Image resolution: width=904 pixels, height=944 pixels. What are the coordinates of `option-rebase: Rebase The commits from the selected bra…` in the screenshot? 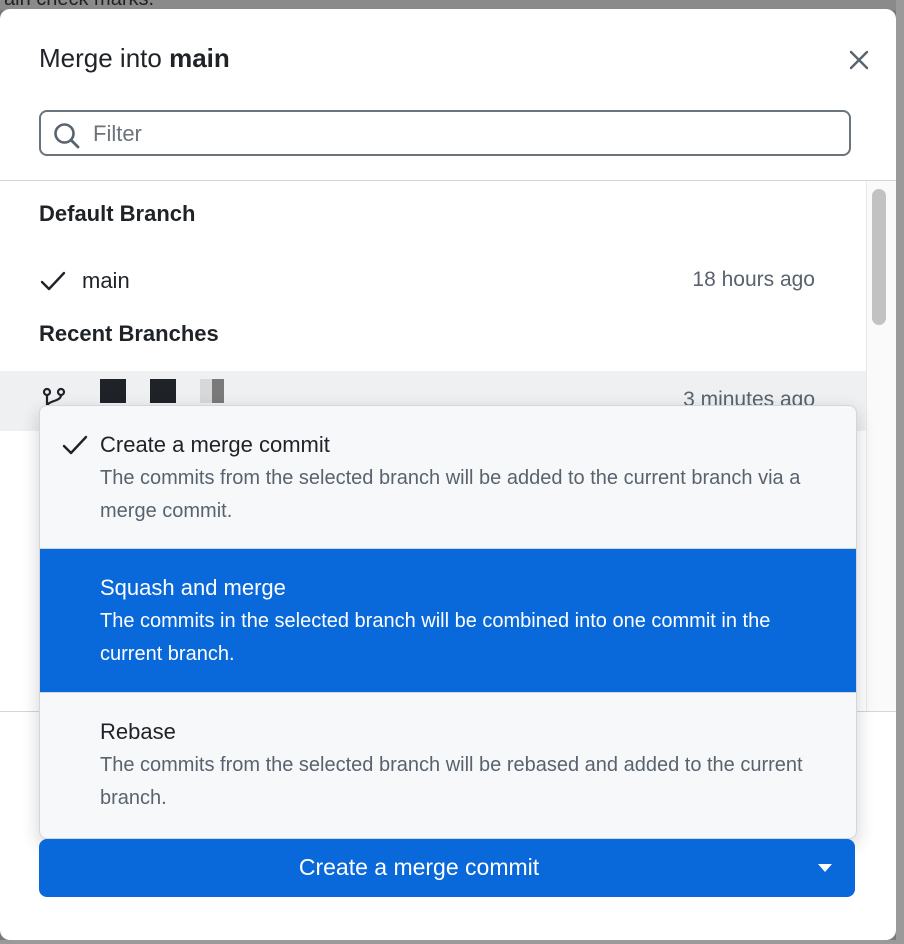 It's located at (448, 765).